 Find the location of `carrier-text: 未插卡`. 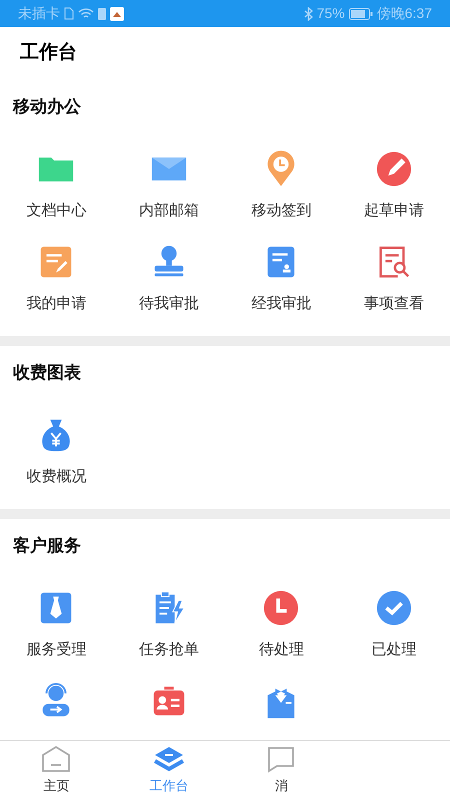

carrier-text: 未插卡 is located at coordinates (39, 13).